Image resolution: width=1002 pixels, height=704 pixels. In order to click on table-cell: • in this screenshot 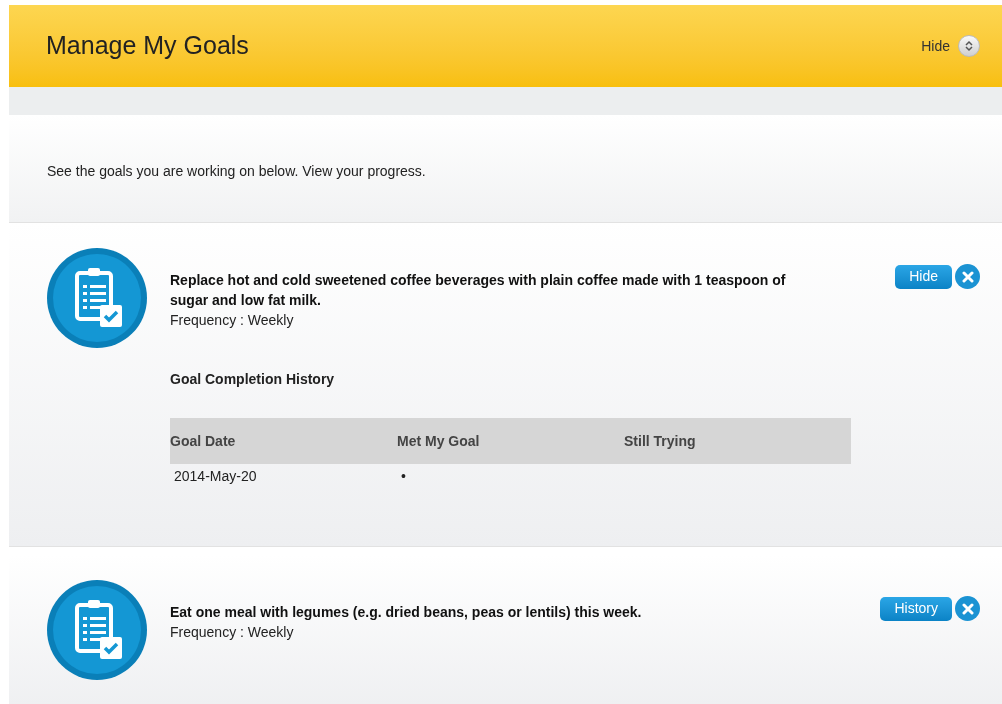, I will do `click(403, 476)`.